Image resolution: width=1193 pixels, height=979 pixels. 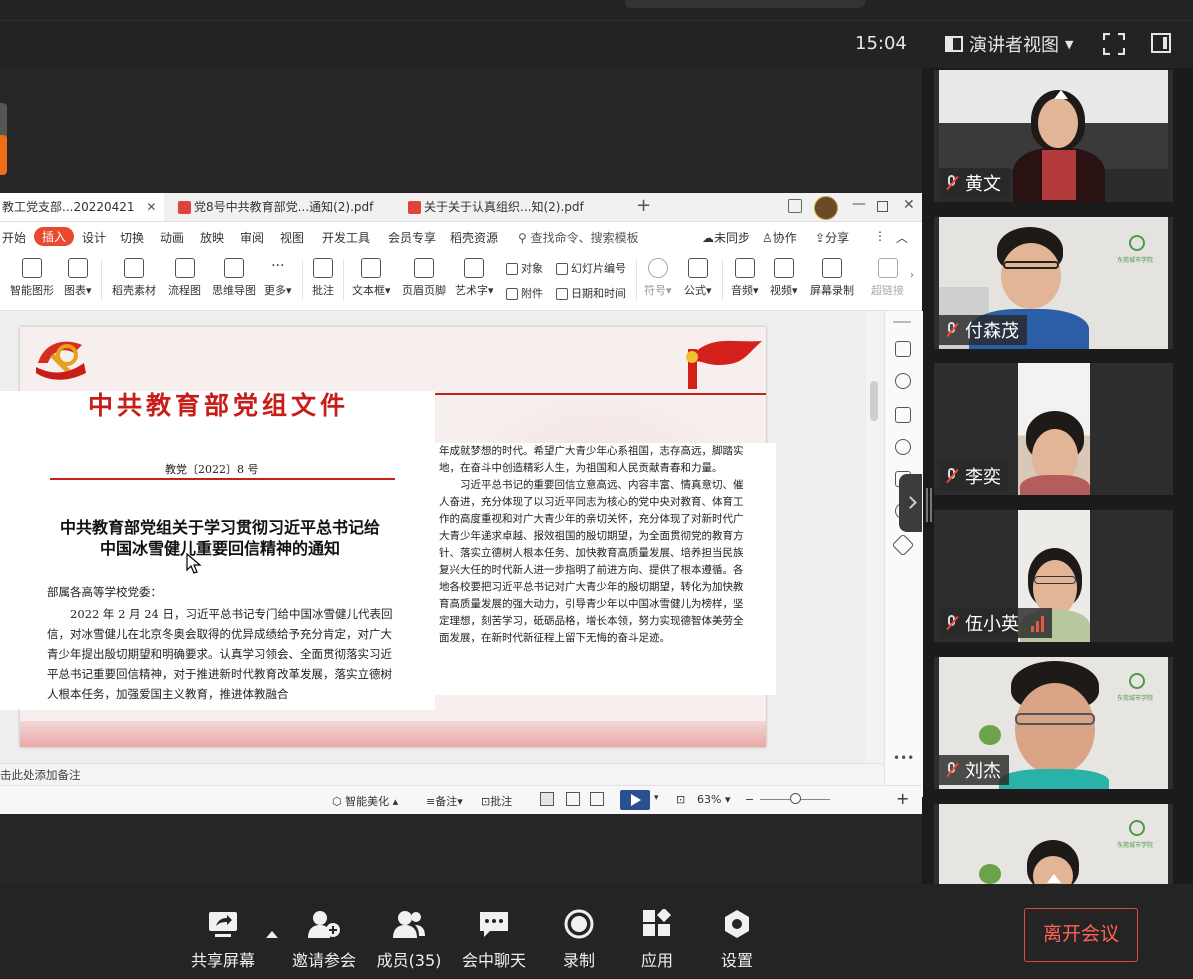 What do you see at coordinates (875, 537) in the screenshot?
I see `vertical-scrollbar` at bounding box center [875, 537].